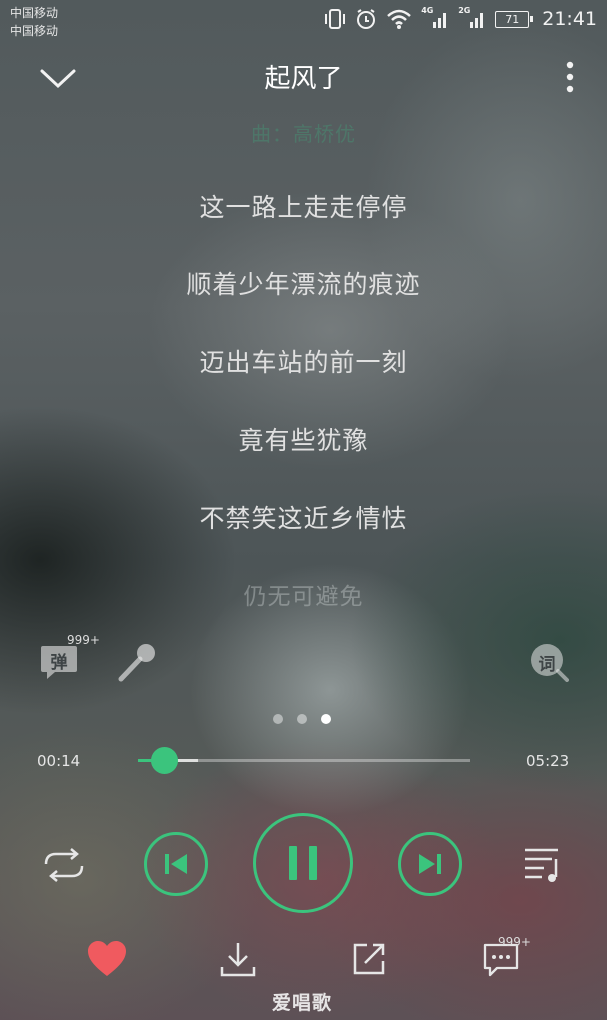  What do you see at coordinates (164, 760) in the screenshot?
I see `progress-thumb` at bounding box center [164, 760].